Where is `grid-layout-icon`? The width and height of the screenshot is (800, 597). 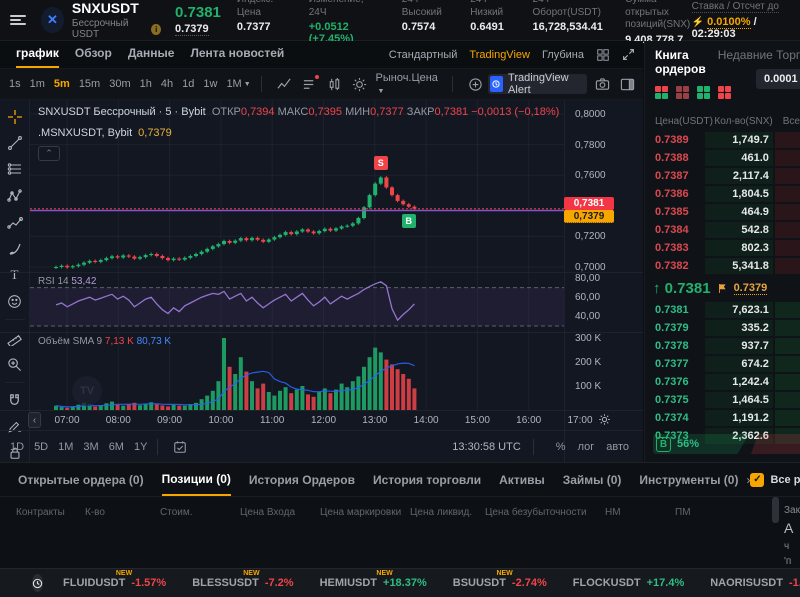
grid-layout-icon is located at coordinates (603, 55).